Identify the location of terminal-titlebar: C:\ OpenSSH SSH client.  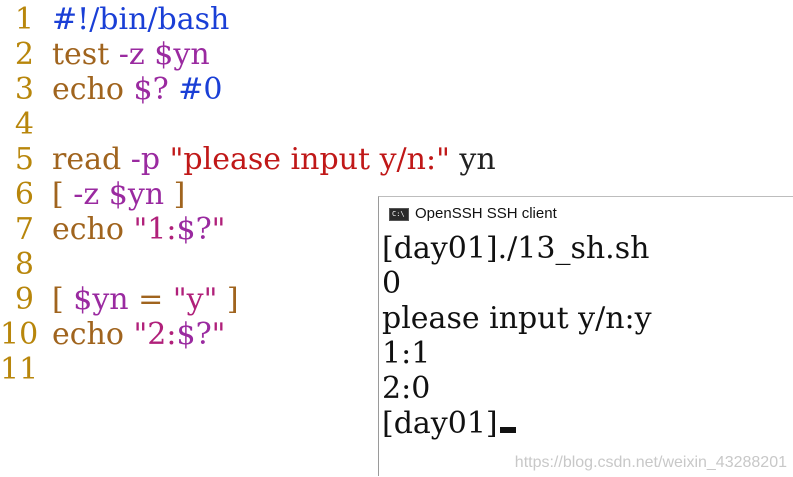
(586, 214).